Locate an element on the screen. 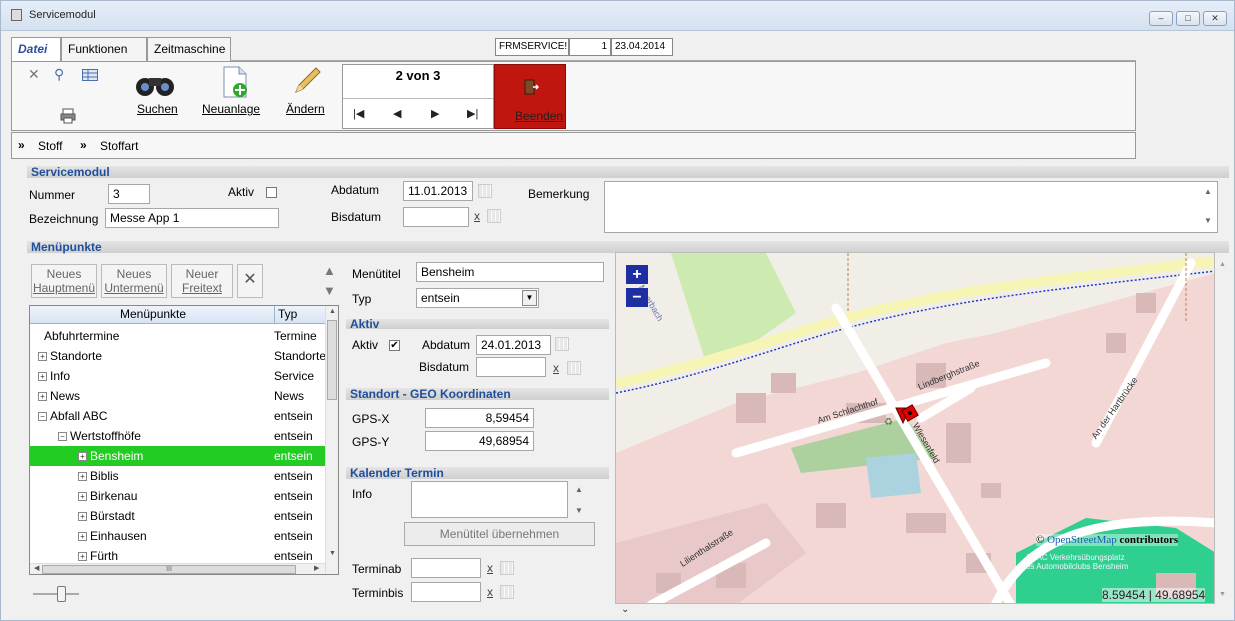 The image size is (1235, 621). terminab-field is located at coordinates (446, 568).